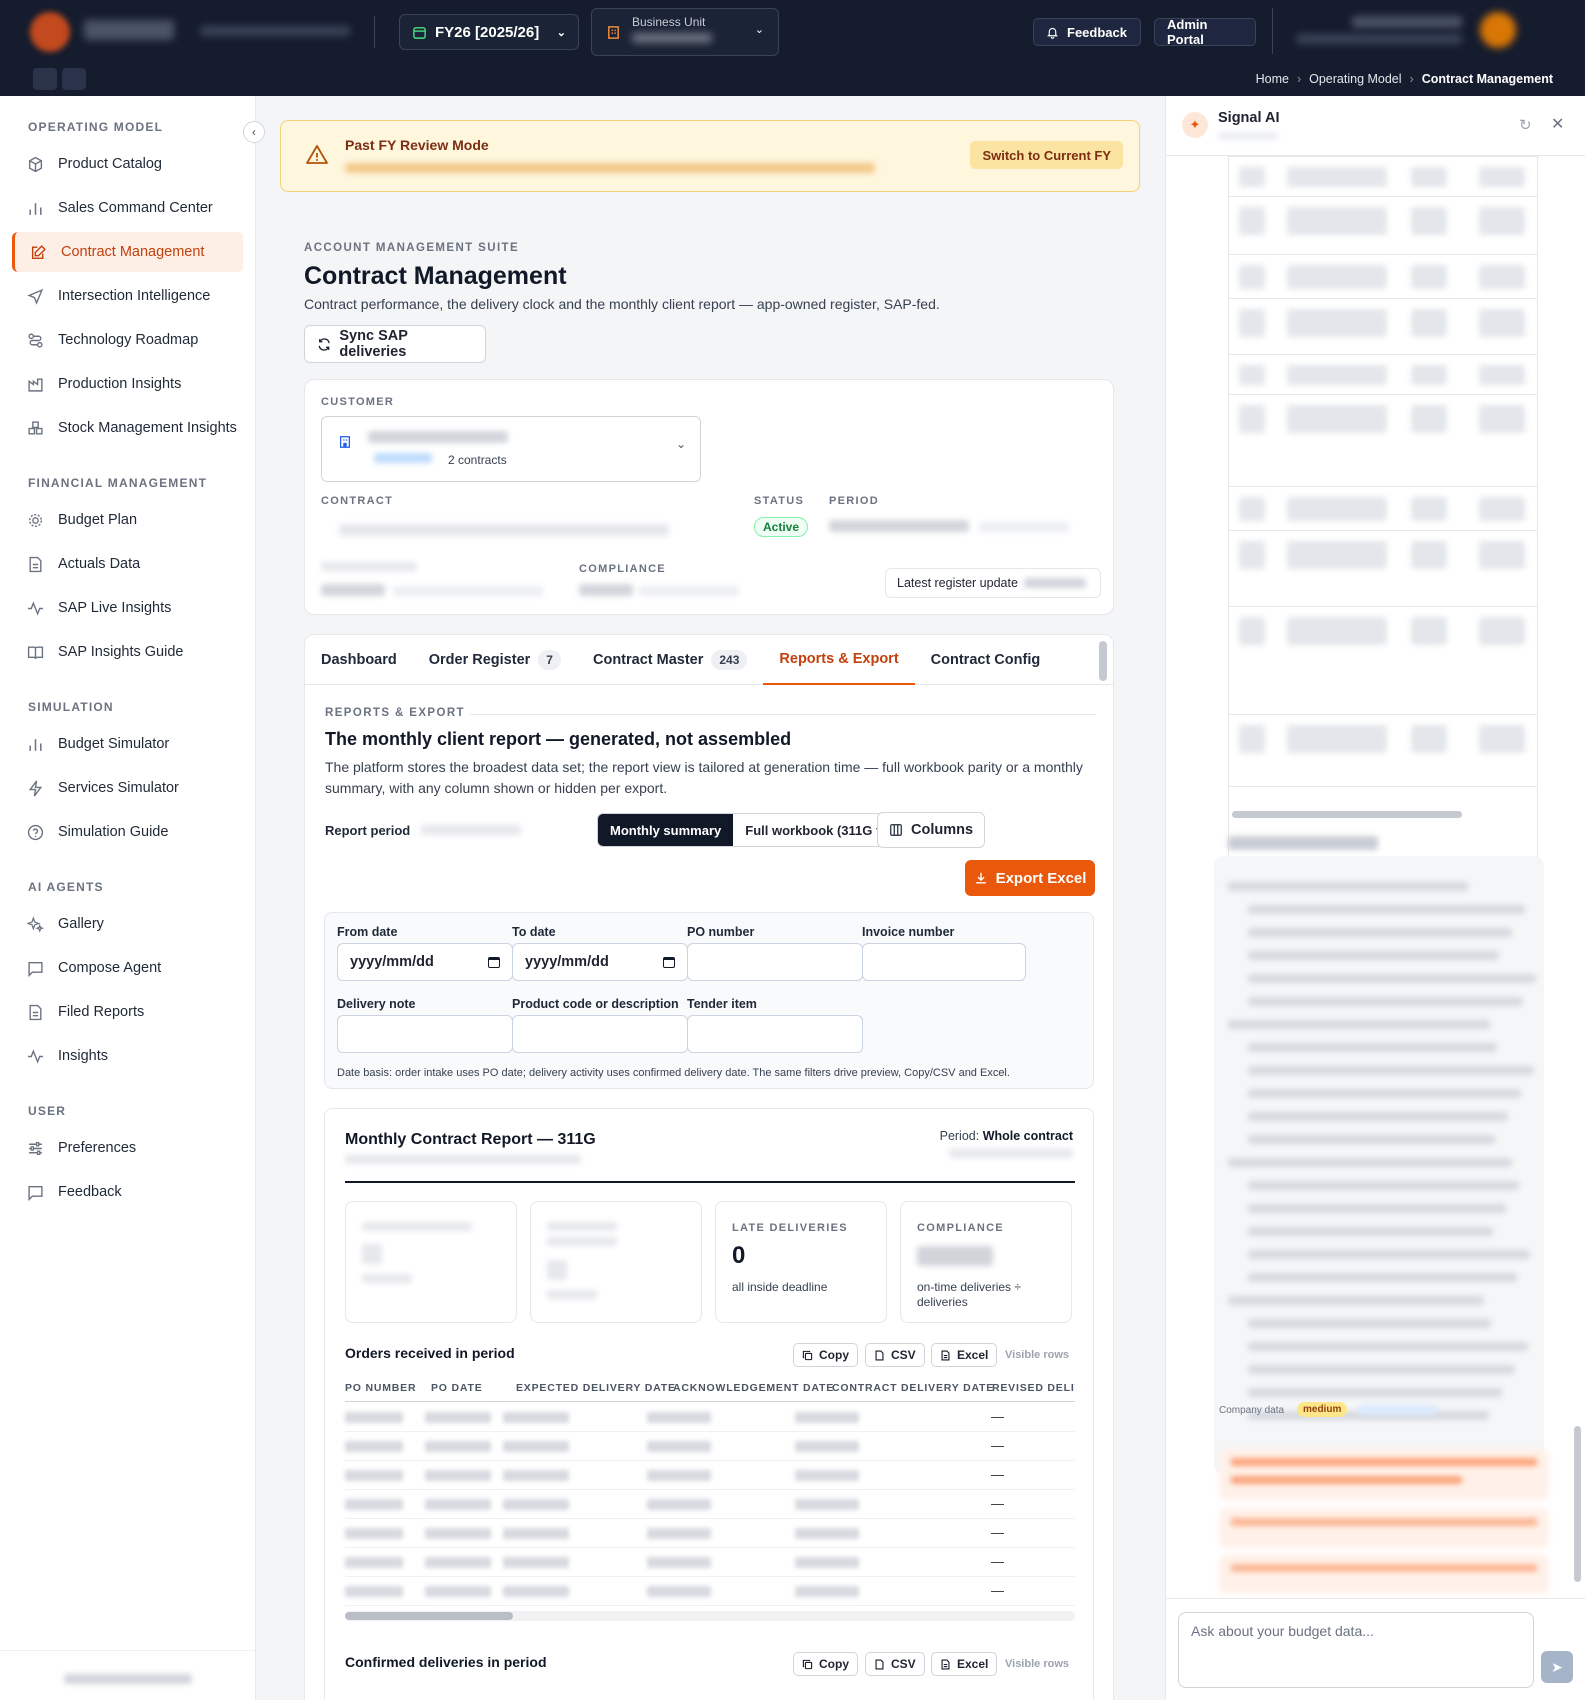 Image resolution: width=1585 pixels, height=1700 pixels. I want to click on sparkles-icon, so click(35, 924).